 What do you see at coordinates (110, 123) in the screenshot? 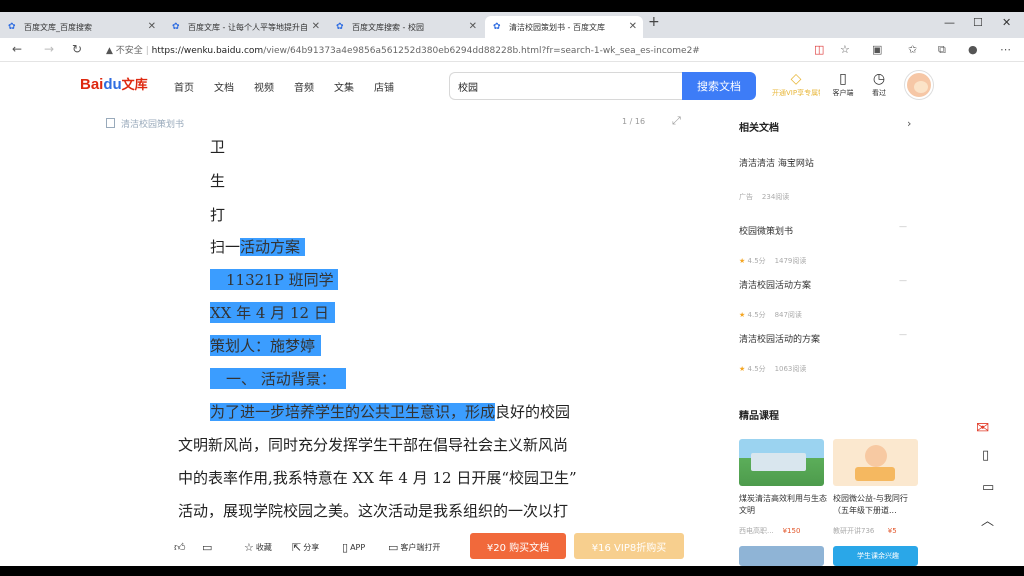
I see `document-icon` at bounding box center [110, 123].